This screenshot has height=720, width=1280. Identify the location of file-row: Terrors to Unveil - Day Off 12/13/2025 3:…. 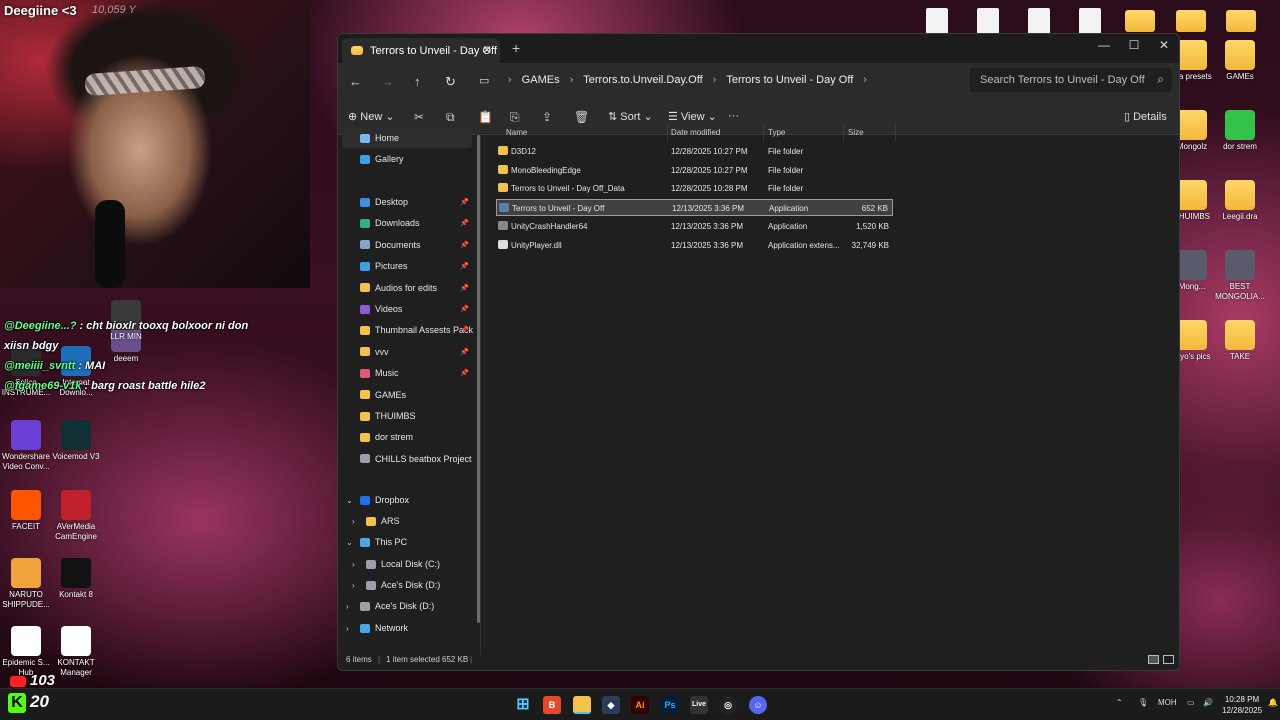
(694, 208).